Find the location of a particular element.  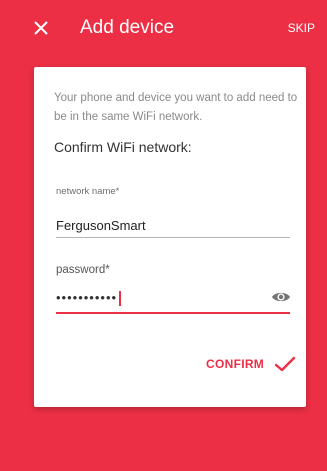

app-bar: Add device SKIP is located at coordinates (163, 28).